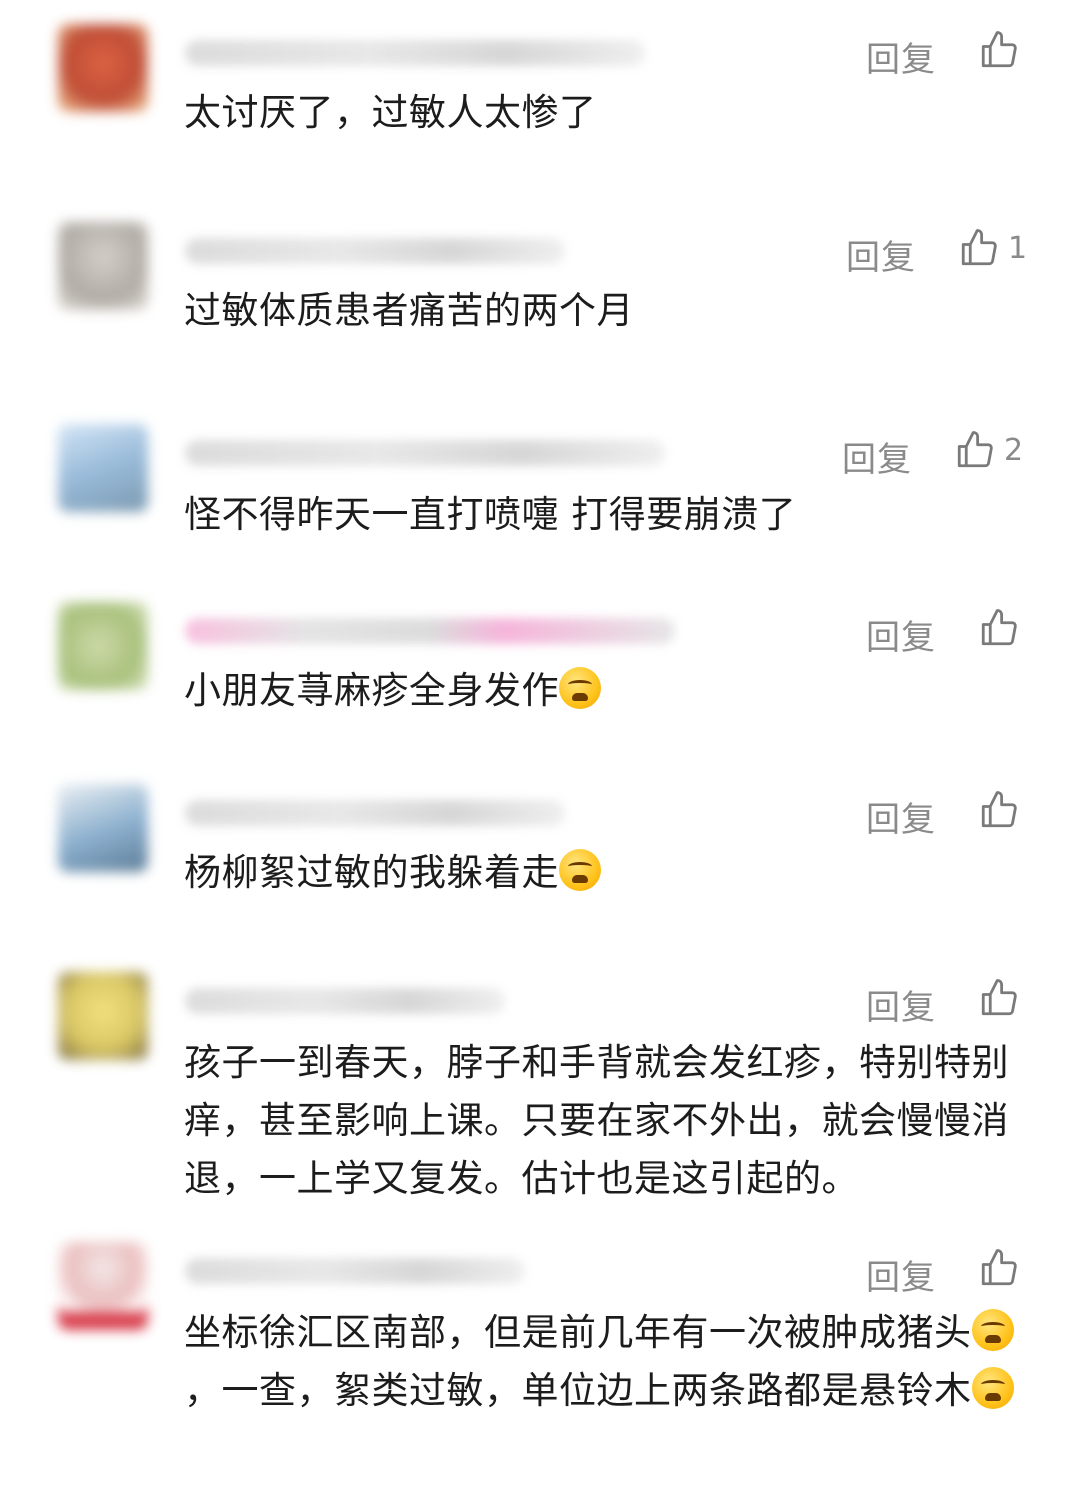 The image size is (1080, 1500). What do you see at coordinates (1018, 248) in the screenshot?
I see `like-count: 1` at bounding box center [1018, 248].